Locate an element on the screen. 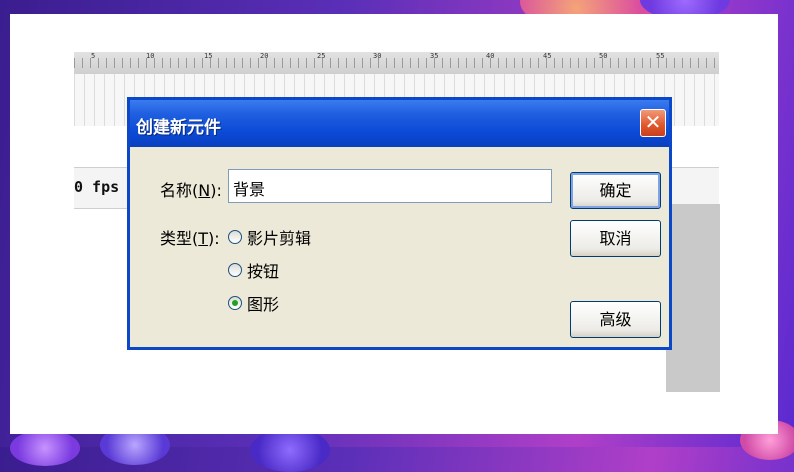 The height and width of the screenshot is (472, 794). ruler-tick-label: 45 is located at coordinates (547, 56).